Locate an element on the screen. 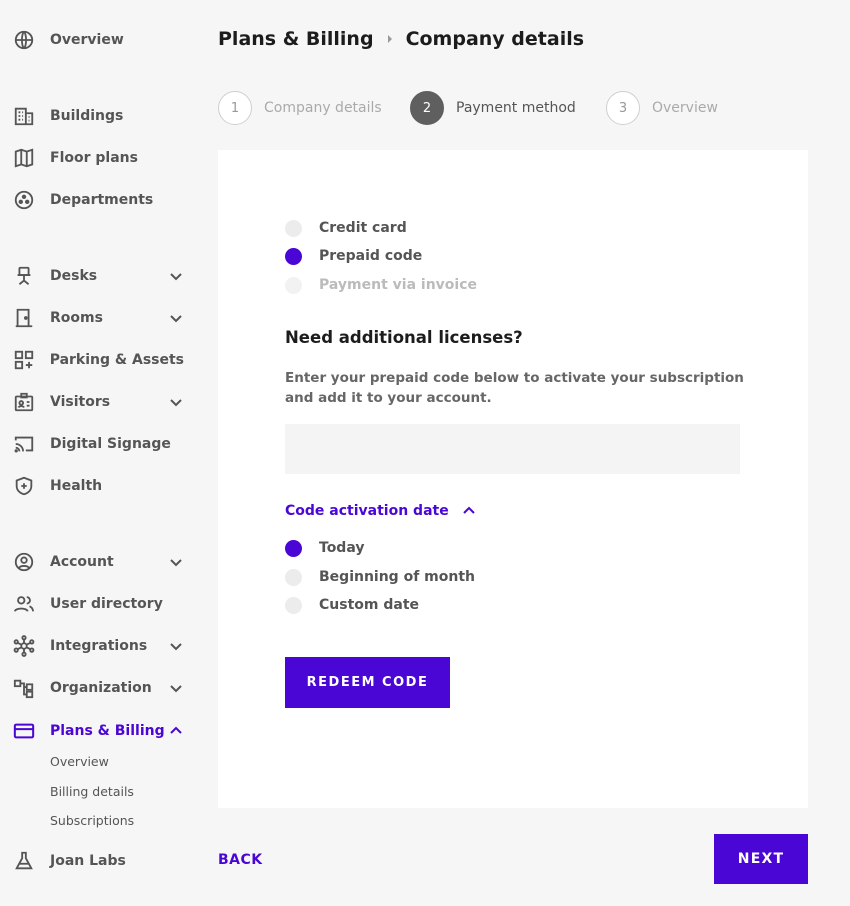  sidebar-item-label: Departments is located at coordinates (102, 200).